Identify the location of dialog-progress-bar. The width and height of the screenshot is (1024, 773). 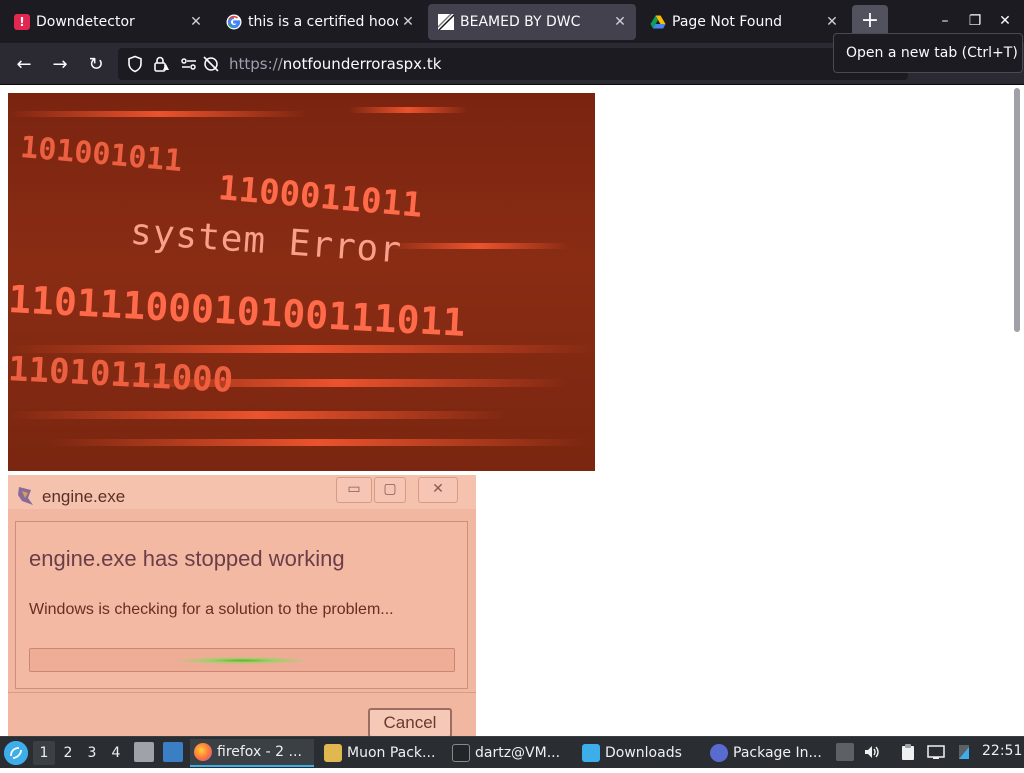
(242, 660).